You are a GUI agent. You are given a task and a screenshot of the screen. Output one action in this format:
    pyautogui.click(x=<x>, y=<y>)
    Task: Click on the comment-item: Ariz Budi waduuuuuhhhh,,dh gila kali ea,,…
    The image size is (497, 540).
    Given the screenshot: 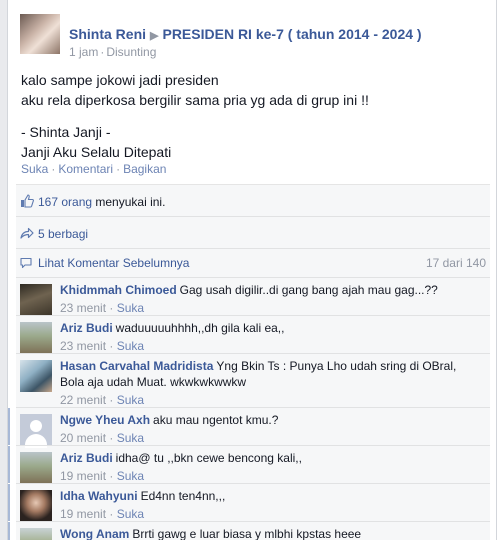 What is the action you would take?
    pyautogui.click(x=253, y=334)
    